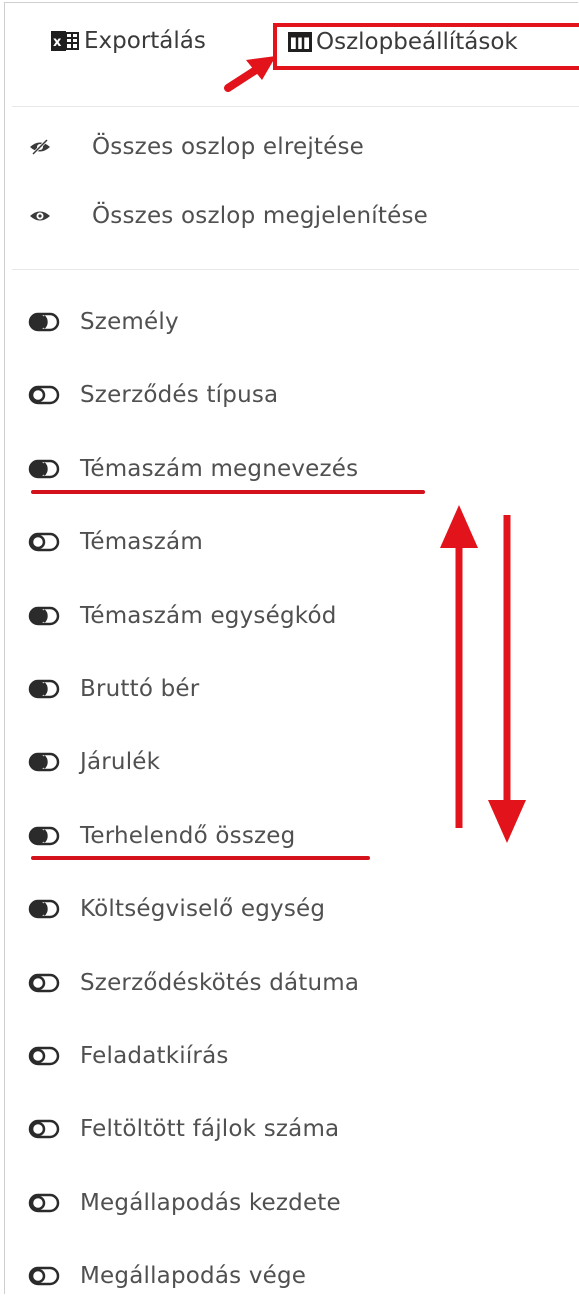 This screenshot has height=1296, width=579. Describe the element at coordinates (250, 74) in the screenshot. I see `annotation-pointer-arrow` at that location.